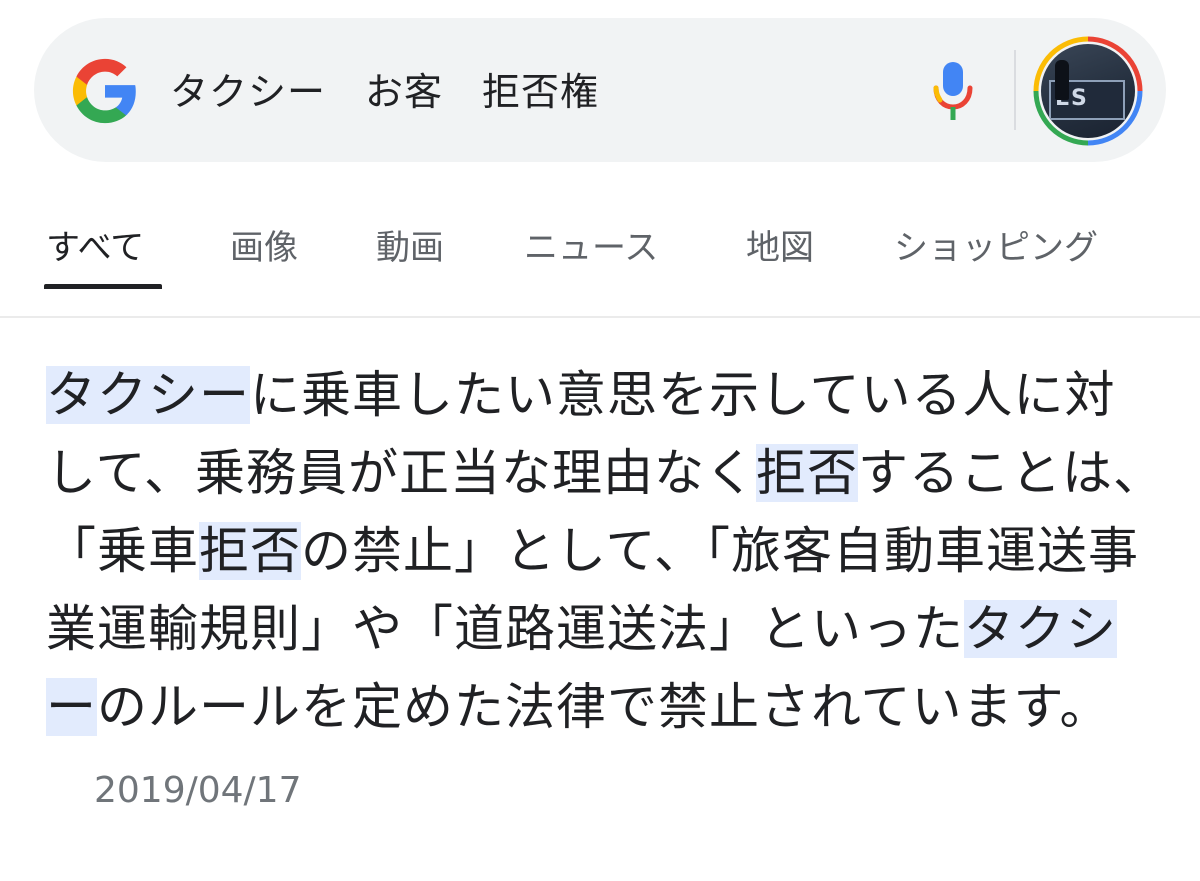 The image size is (1200, 881). I want to click on active-tab-indicator, so click(103, 286).